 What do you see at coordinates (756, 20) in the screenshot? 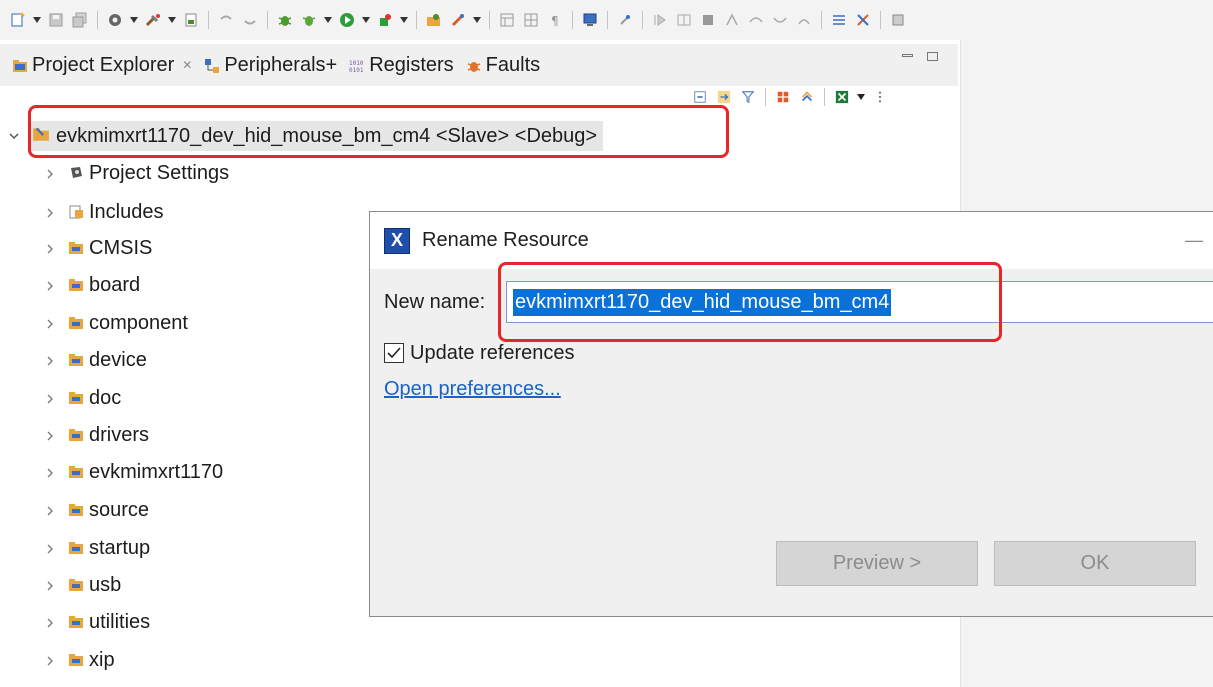
I see `step-over-icon` at bounding box center [756, 20].